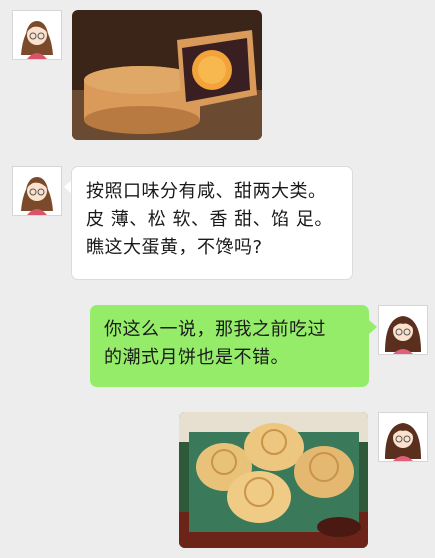 The width and height of the screenshot is (435, 558). What do you see at coordinates (206, 191) in the screenshot?
I see `message-text: 按照口味分有咸、甜两大类。` at bounding box center [206, 191].